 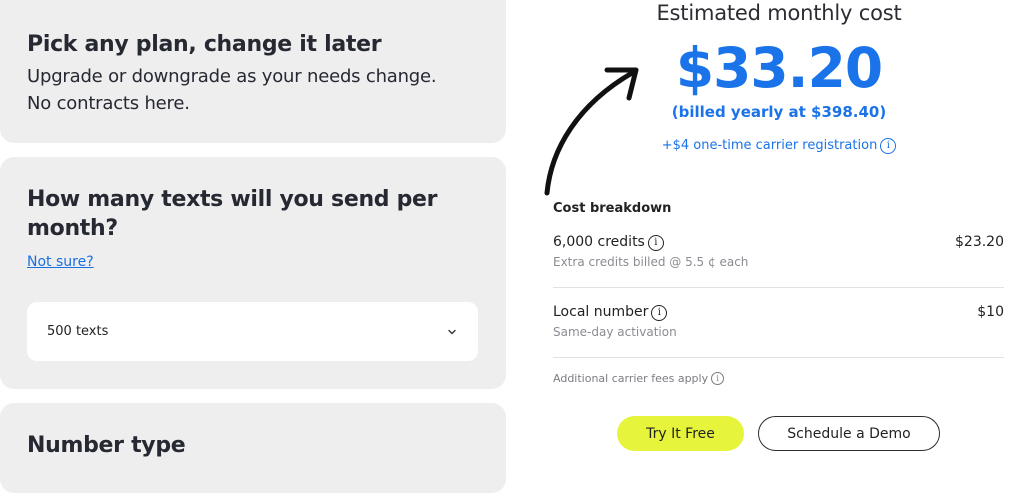 What do you see at coordinates (778, 312) in the screenshot?
I see `local-number-label: Local number i` at bounding box center [778, 312].